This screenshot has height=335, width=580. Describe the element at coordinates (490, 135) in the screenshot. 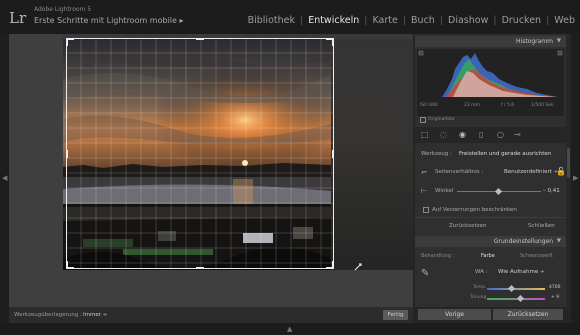

I see `tool-strip: ⬚ ◌ ◉ ▯ ○ ⊸` at that location.